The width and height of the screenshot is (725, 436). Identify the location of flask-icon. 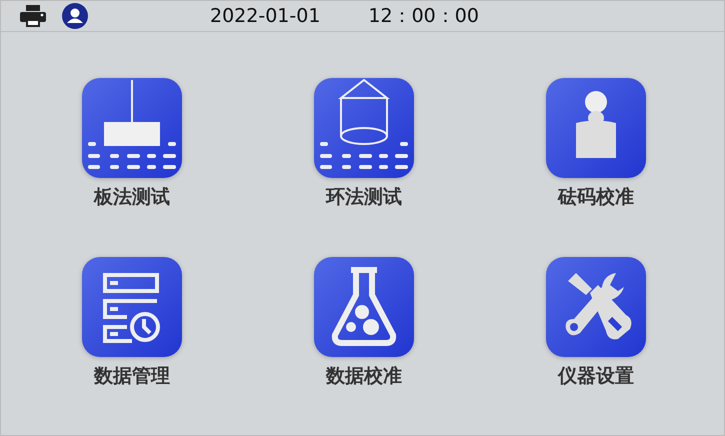
(364, 307).